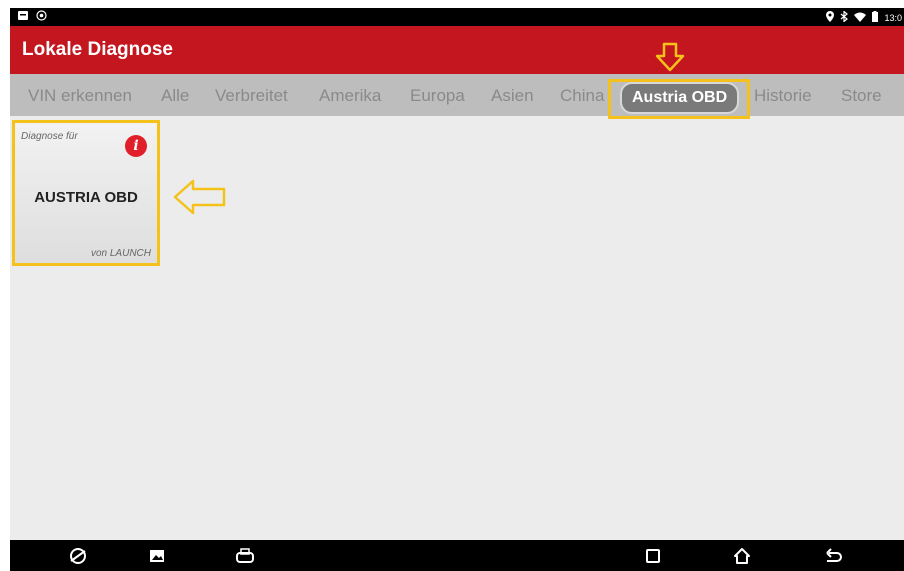 The width and height of the screenshot is (904, 571). Describe the element at coordinates (41, 17) in the screenshot. I see `camera-icon` at that location.